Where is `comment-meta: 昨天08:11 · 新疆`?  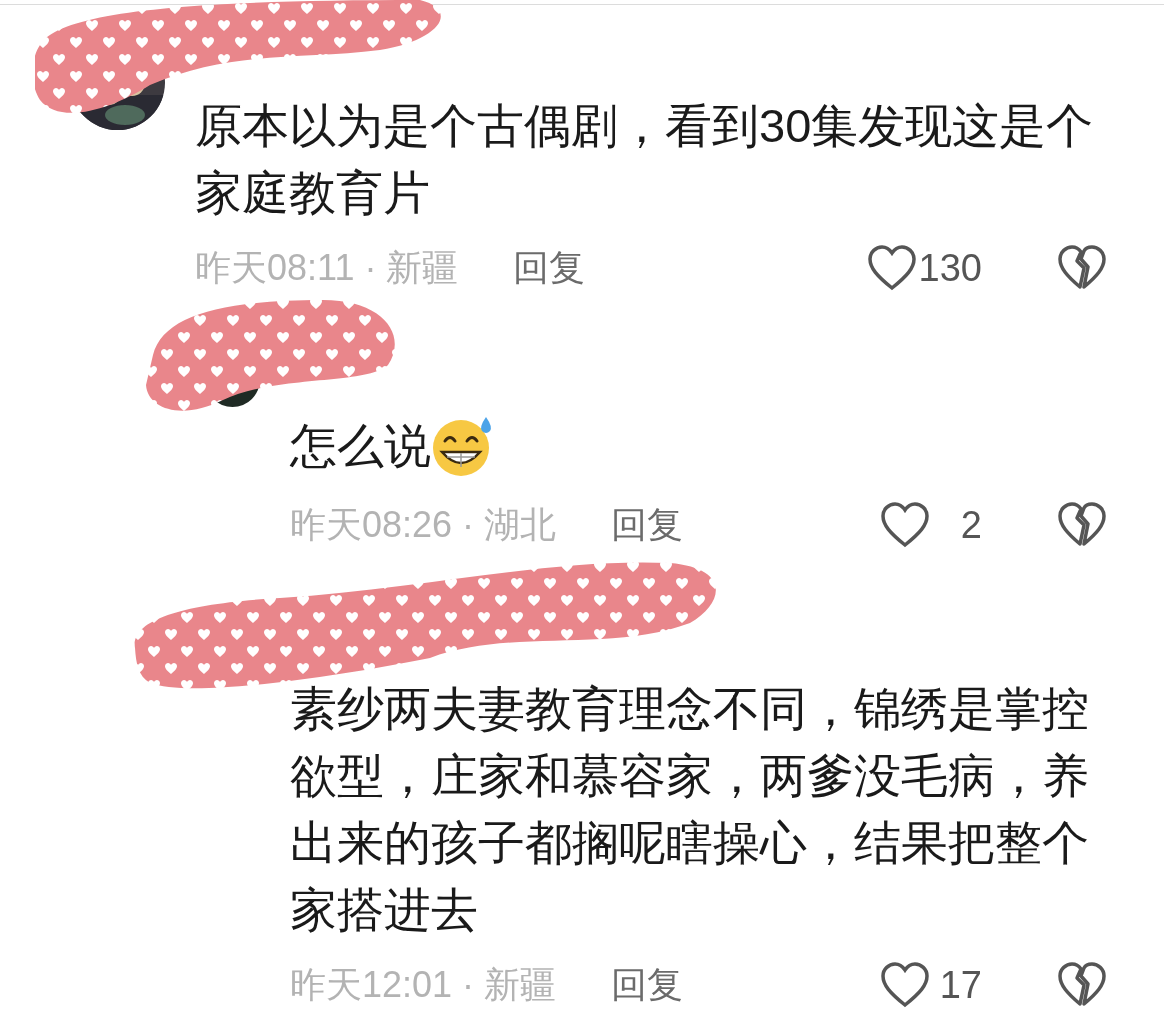
comment-meta: 昨天08:11 · 新疆 is located at coordinates (327, 268).